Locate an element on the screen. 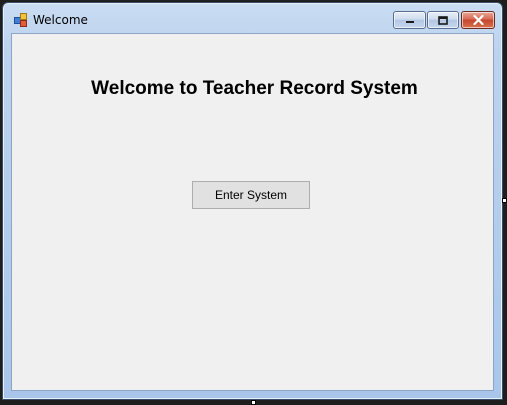 This screenshot has width=507, height=405. welcome-heading: Welcome to Teacher Record System is located at coordinates (254, 88).